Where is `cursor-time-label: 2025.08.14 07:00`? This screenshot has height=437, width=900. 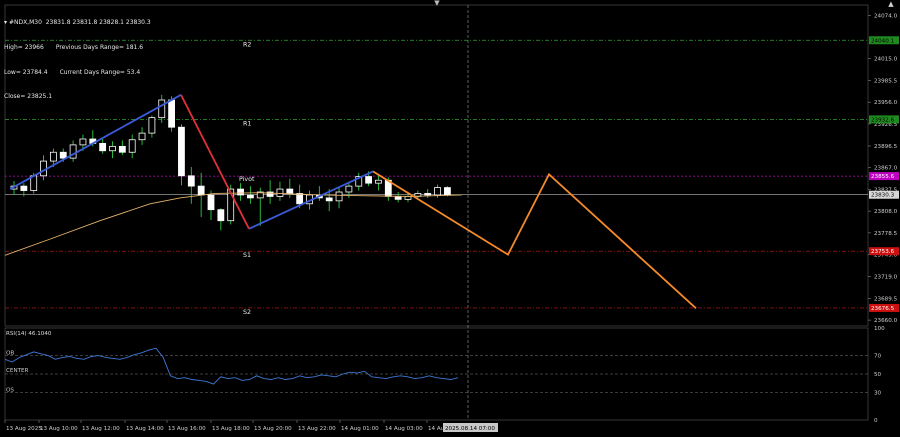
cursor-time-label: 2025.08.14 07:00 is located at coordinates (470, 429).